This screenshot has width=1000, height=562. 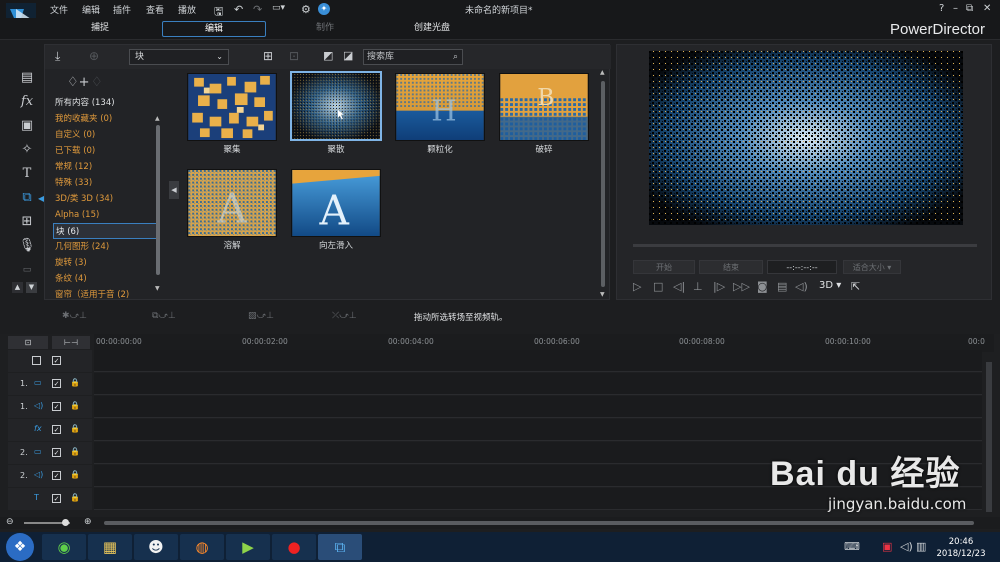 I want to click on library-search-input: 搜索库 ⌕, so click(x=413, y=57).